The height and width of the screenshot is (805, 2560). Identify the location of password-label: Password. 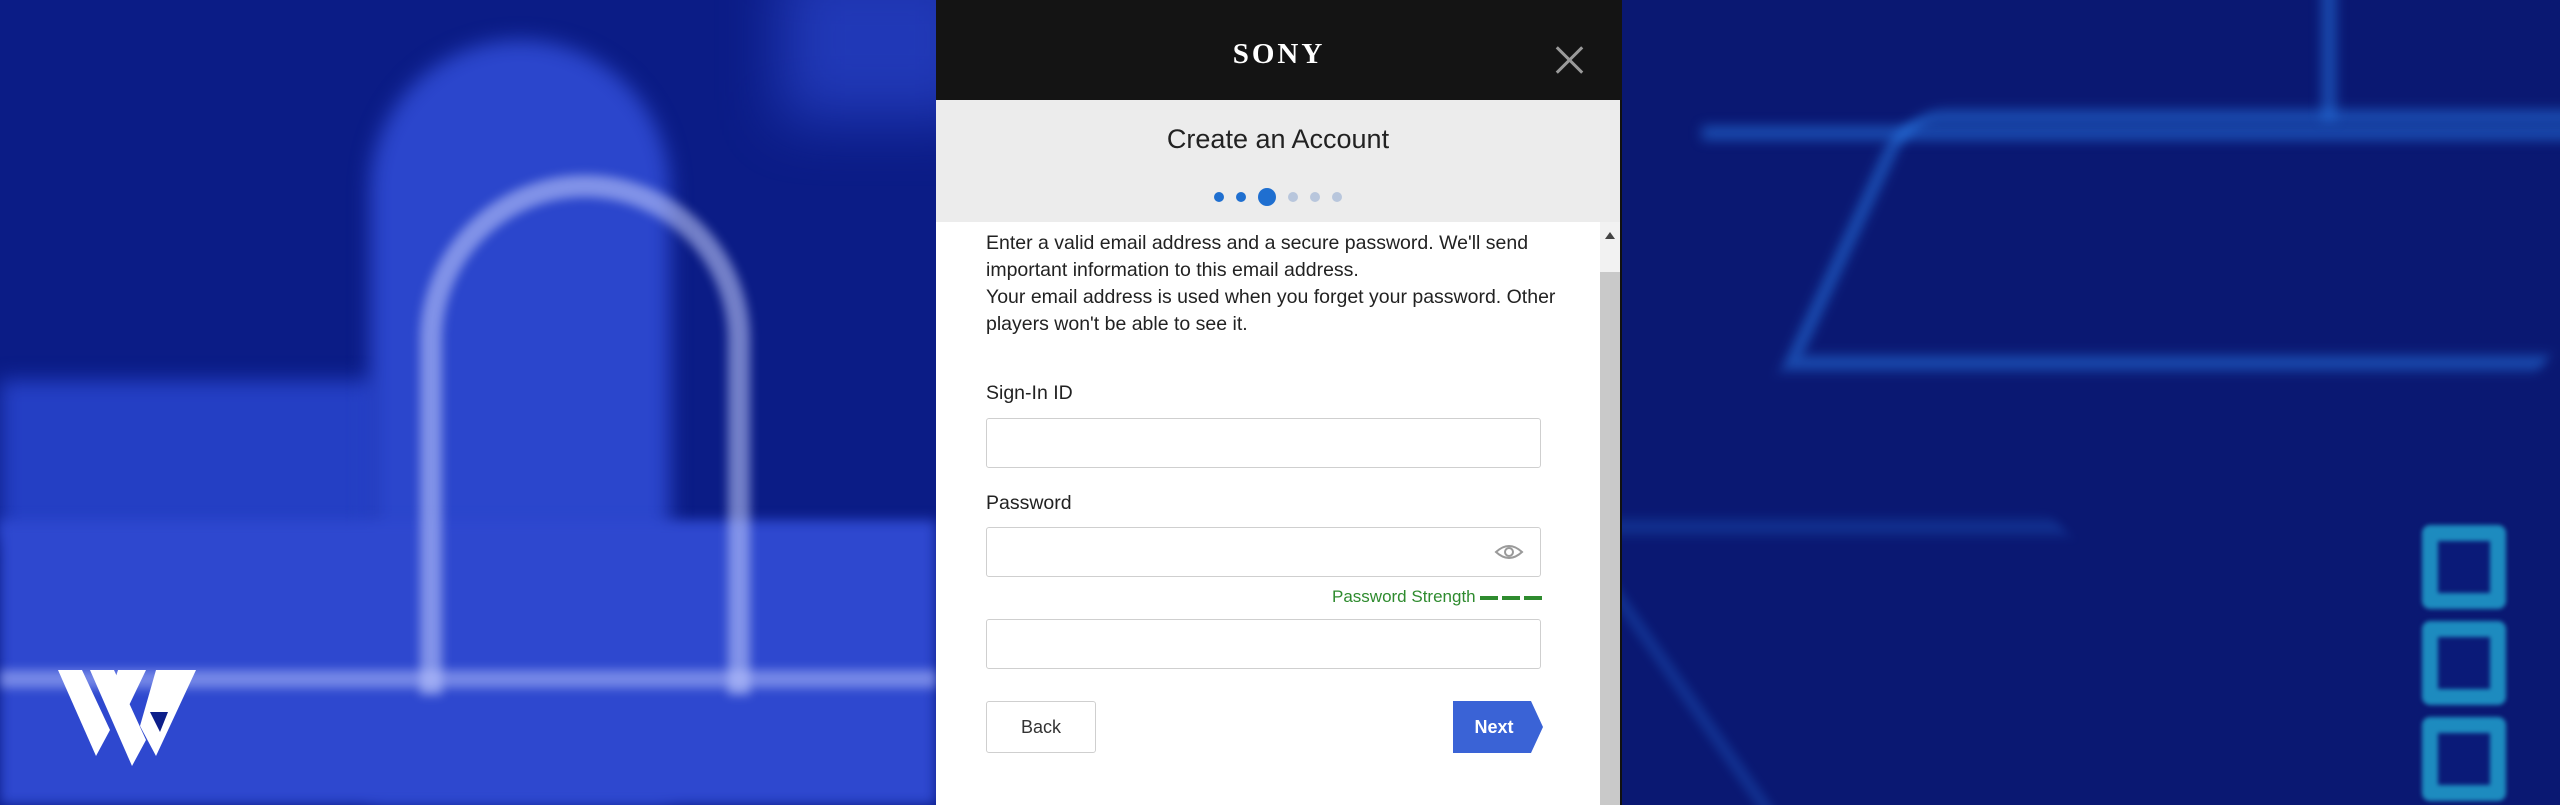
(1029, 503).